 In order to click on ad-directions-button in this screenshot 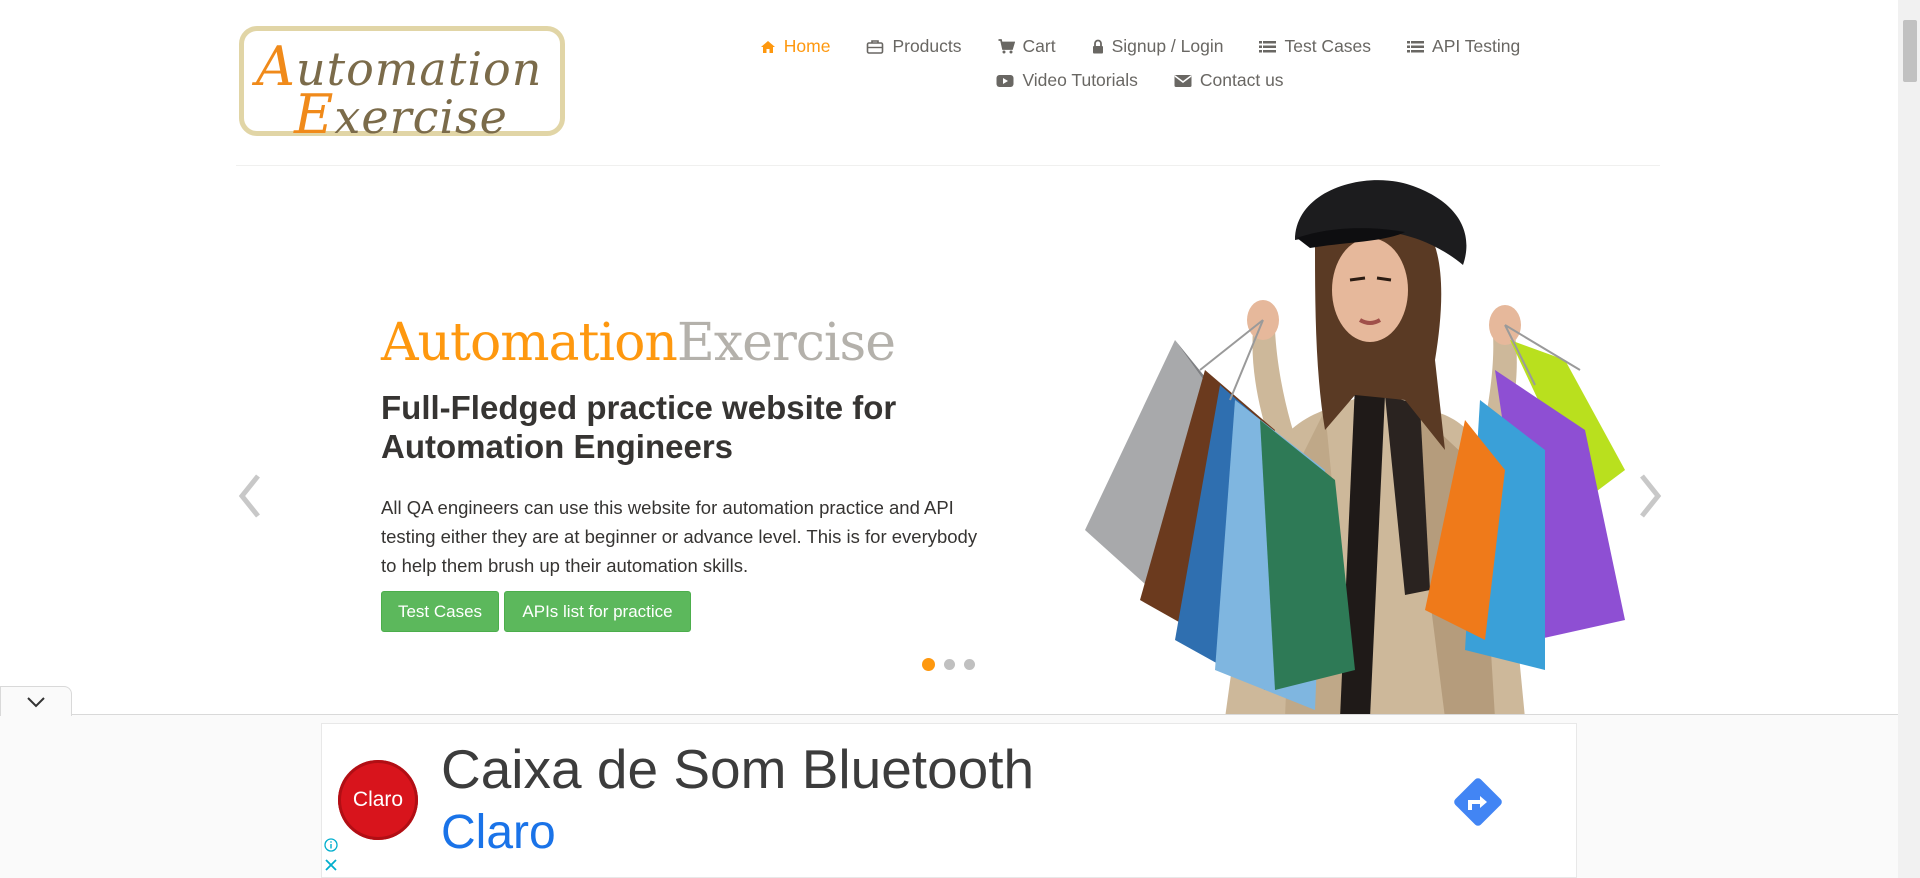, I will do `click(1478, 804)`.